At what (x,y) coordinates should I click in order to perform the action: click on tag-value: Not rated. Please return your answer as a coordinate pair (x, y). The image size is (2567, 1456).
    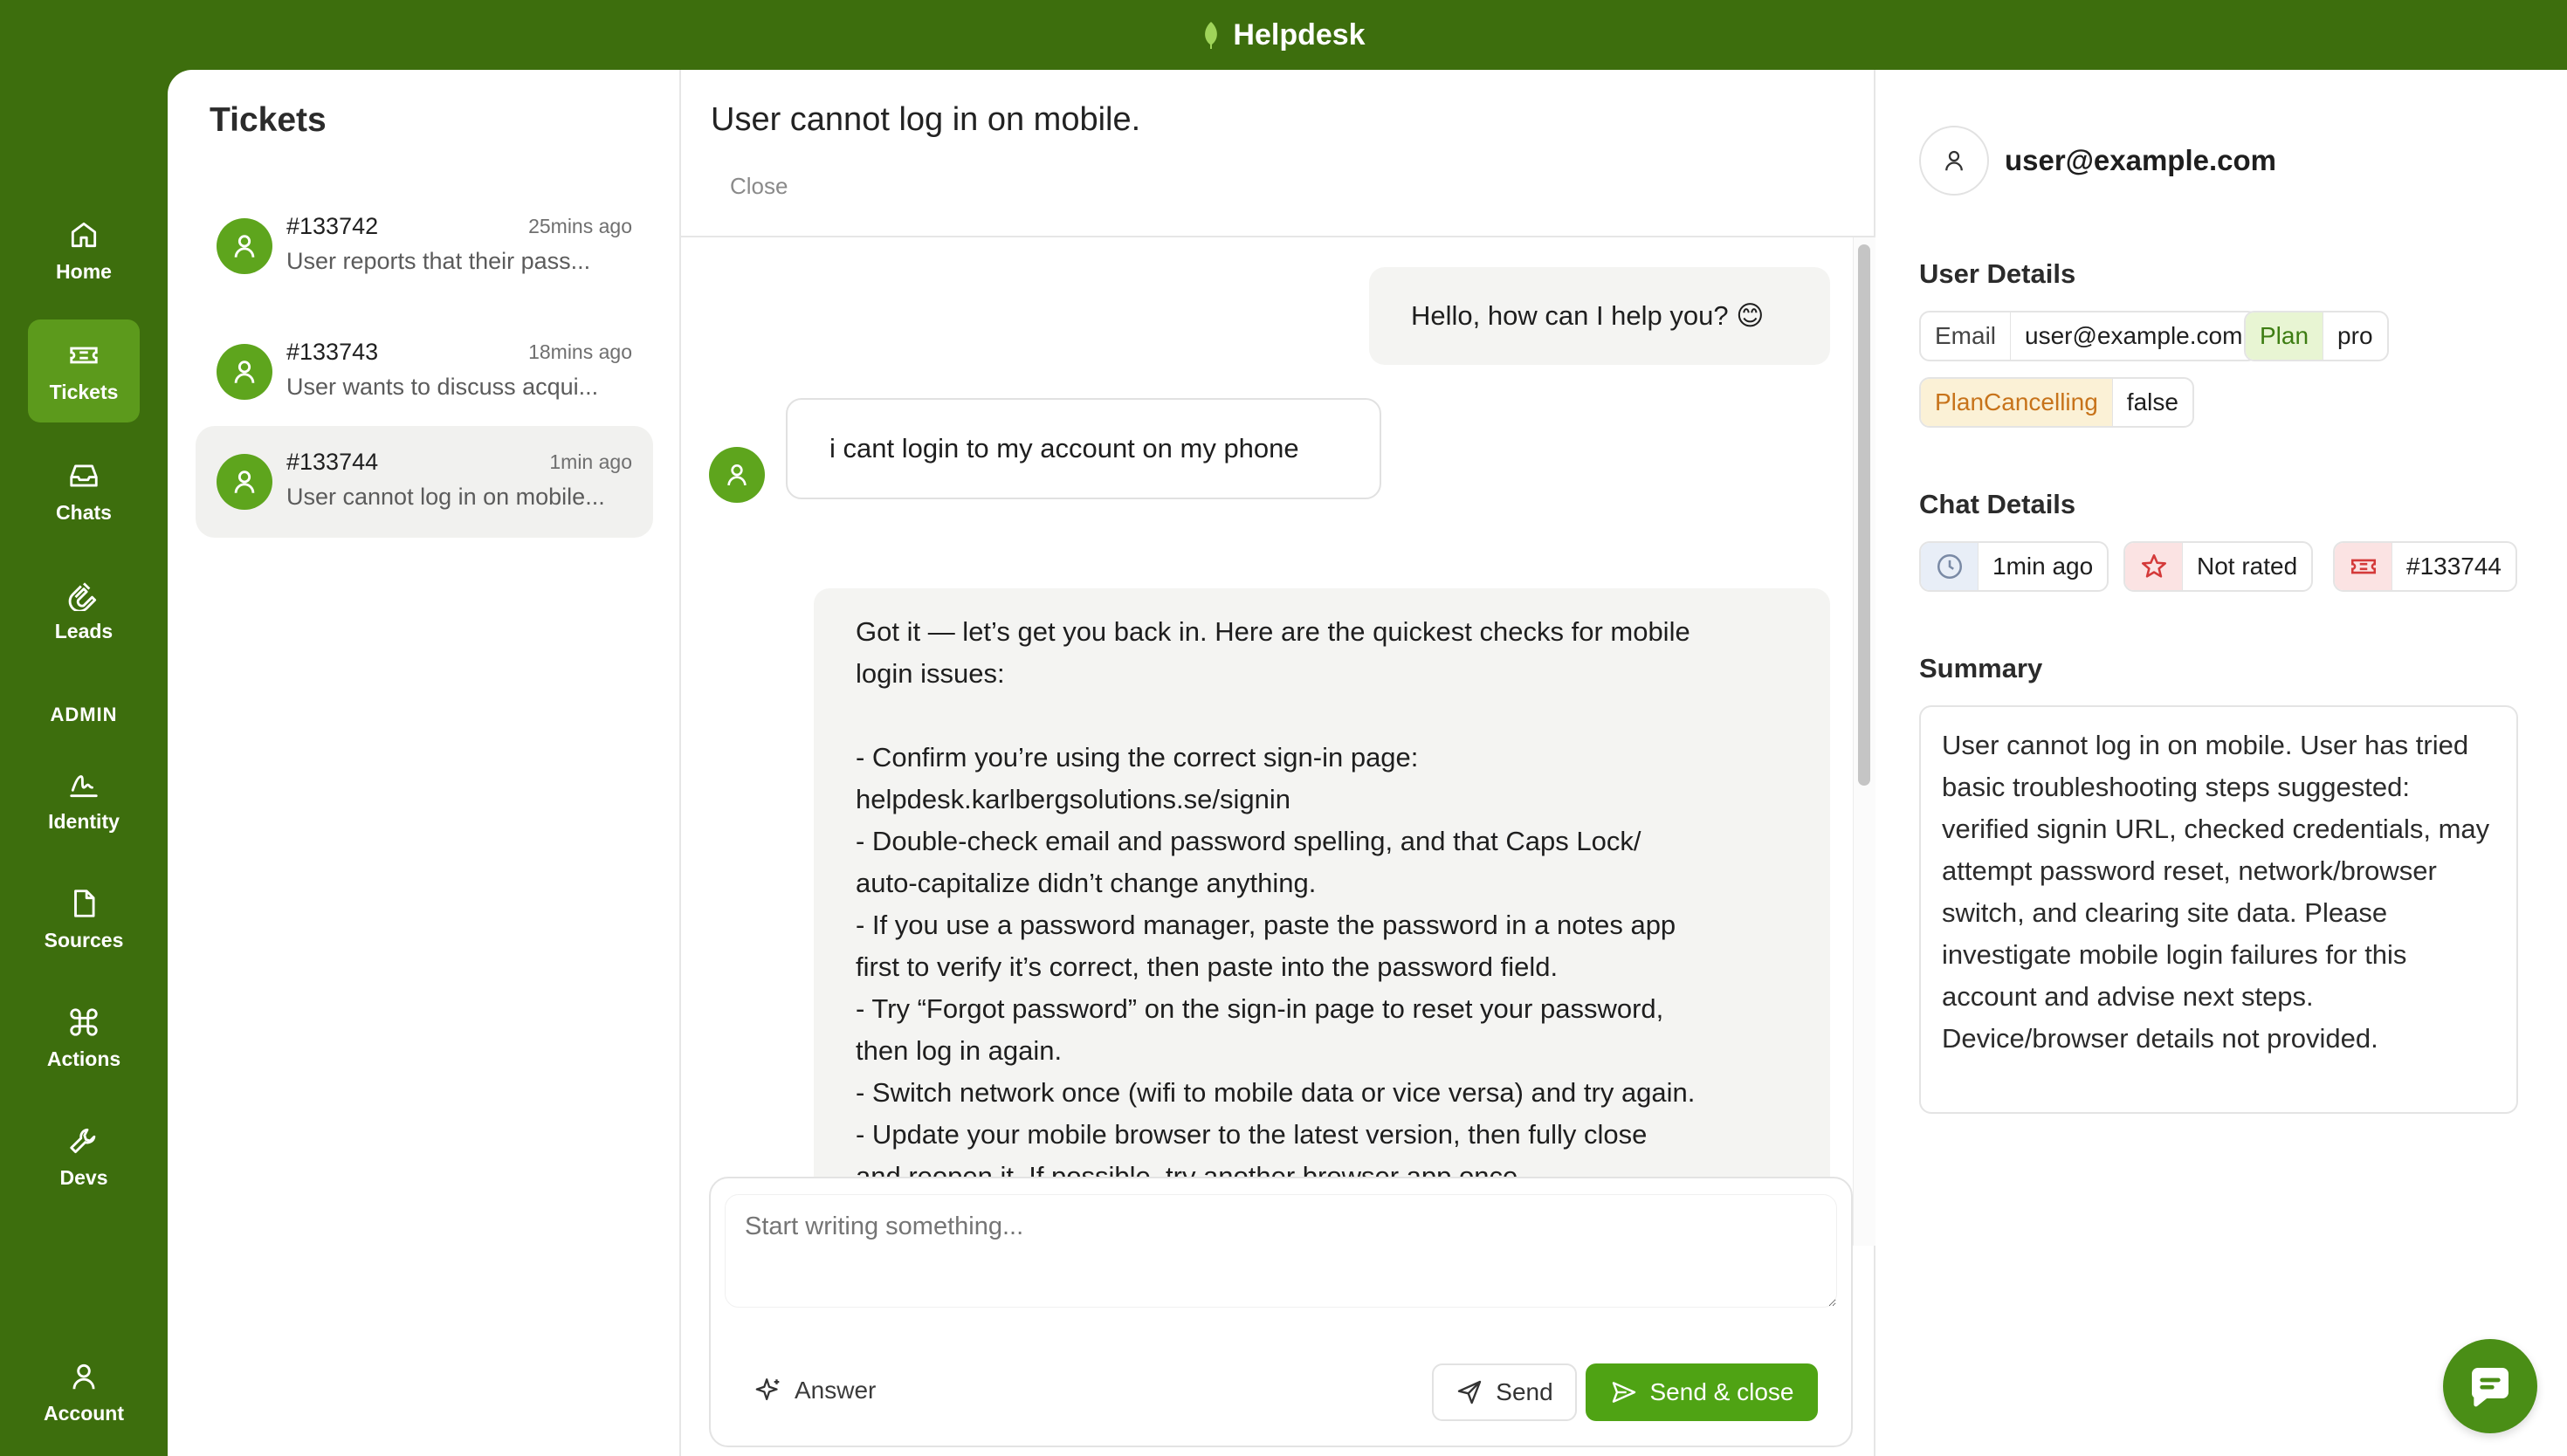
    Looking at the image, I should click on (2247, 566).